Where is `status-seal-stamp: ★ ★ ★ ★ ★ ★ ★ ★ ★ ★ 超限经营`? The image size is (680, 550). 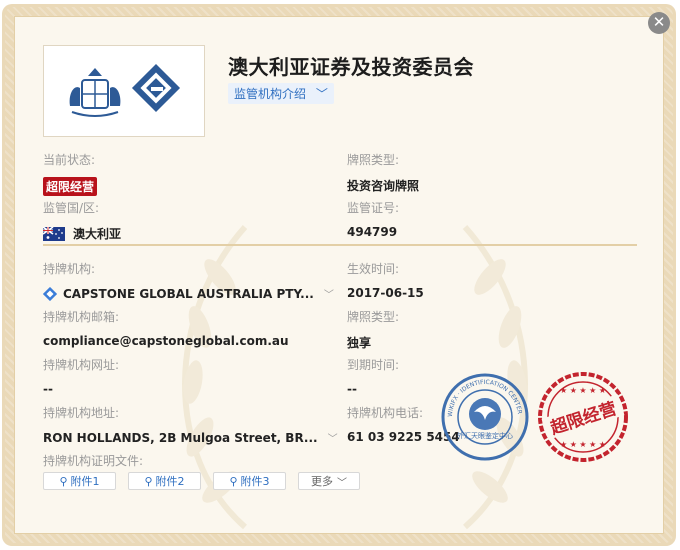
status-seal-stamp: ★ ★ ★ ★ ★ ★ ★ ★ ★ ★ 超限经营 is located at coordinates (583, 417).